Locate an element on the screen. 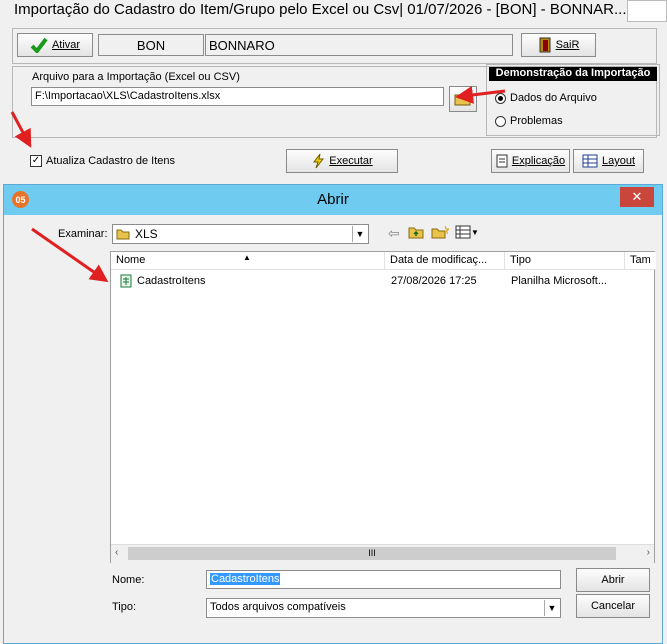 The image size is (667, 644). arrow-to-file is located at coordinates (70, 255).